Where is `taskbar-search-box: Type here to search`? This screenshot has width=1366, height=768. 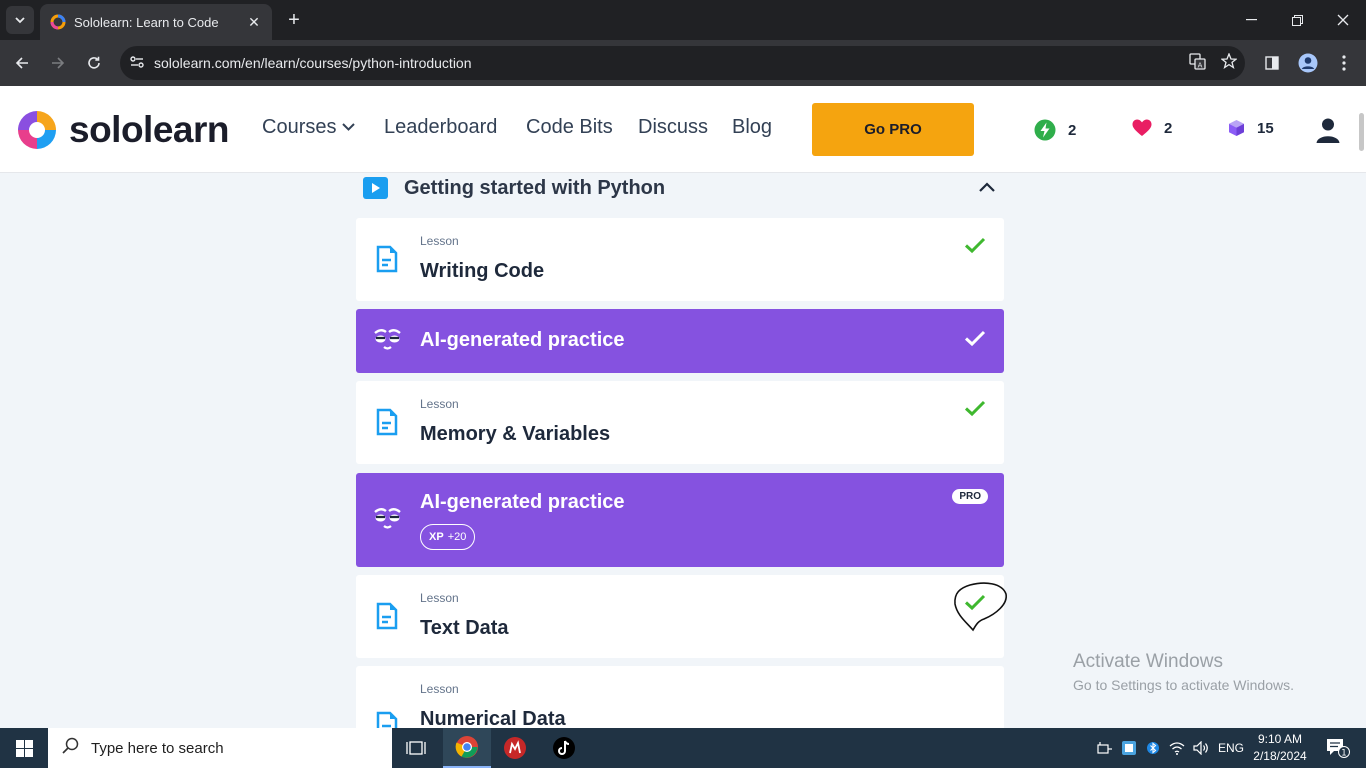 taskbar-search-box: Type here to search is located at coordinates (220, 748).